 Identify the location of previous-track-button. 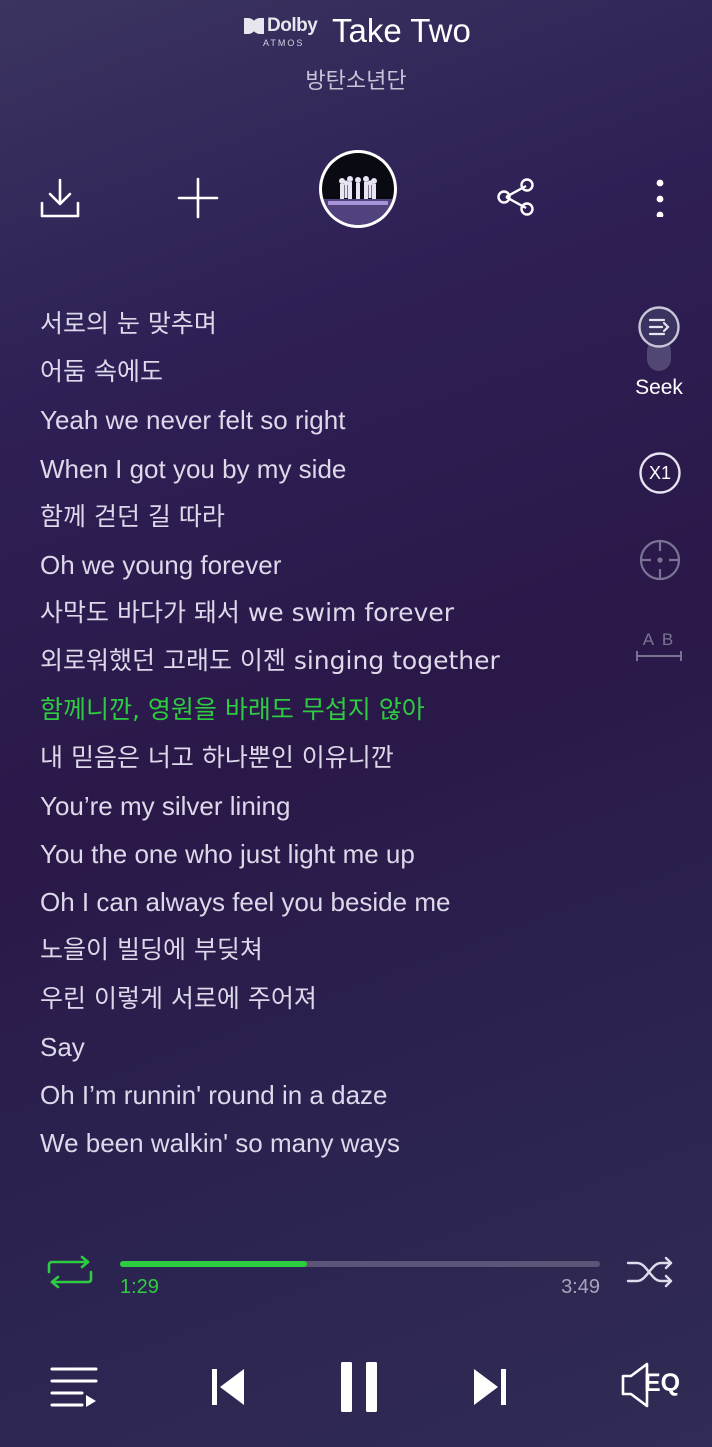
(228, 1387).